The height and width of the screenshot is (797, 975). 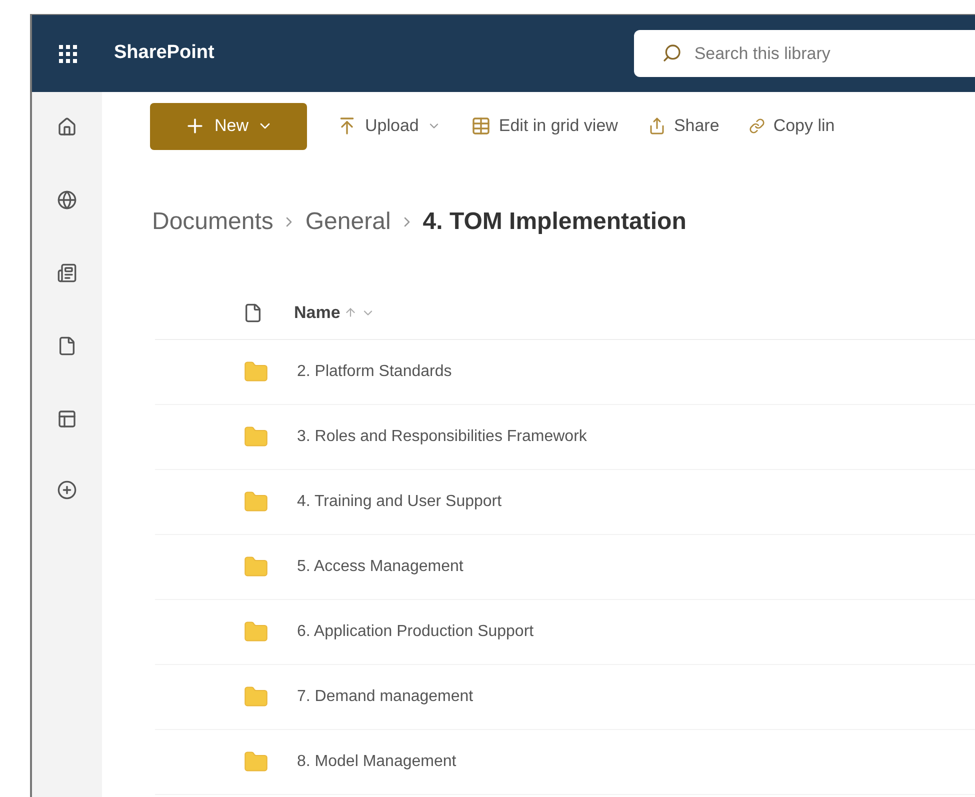 I want to click on share-button: Share, so click(x=684, y=126).